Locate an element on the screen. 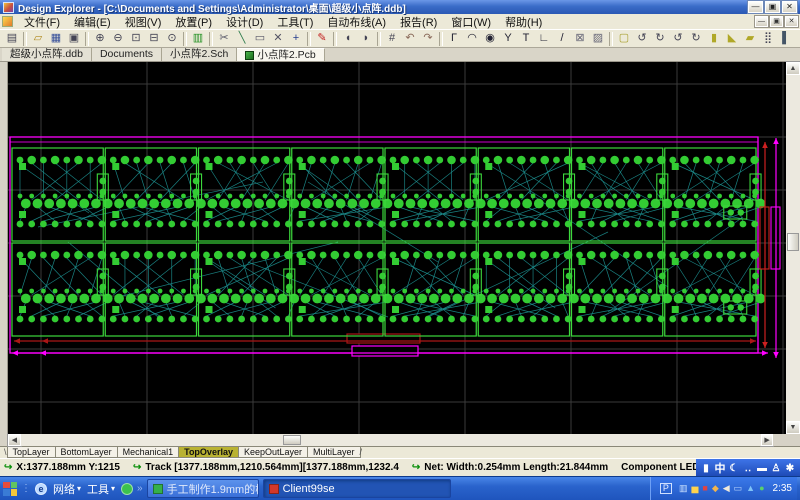 This screenshot has height=500, width=800. horizontal-scrollbar: ◀ ▶ is located at coordinates (400, 440).